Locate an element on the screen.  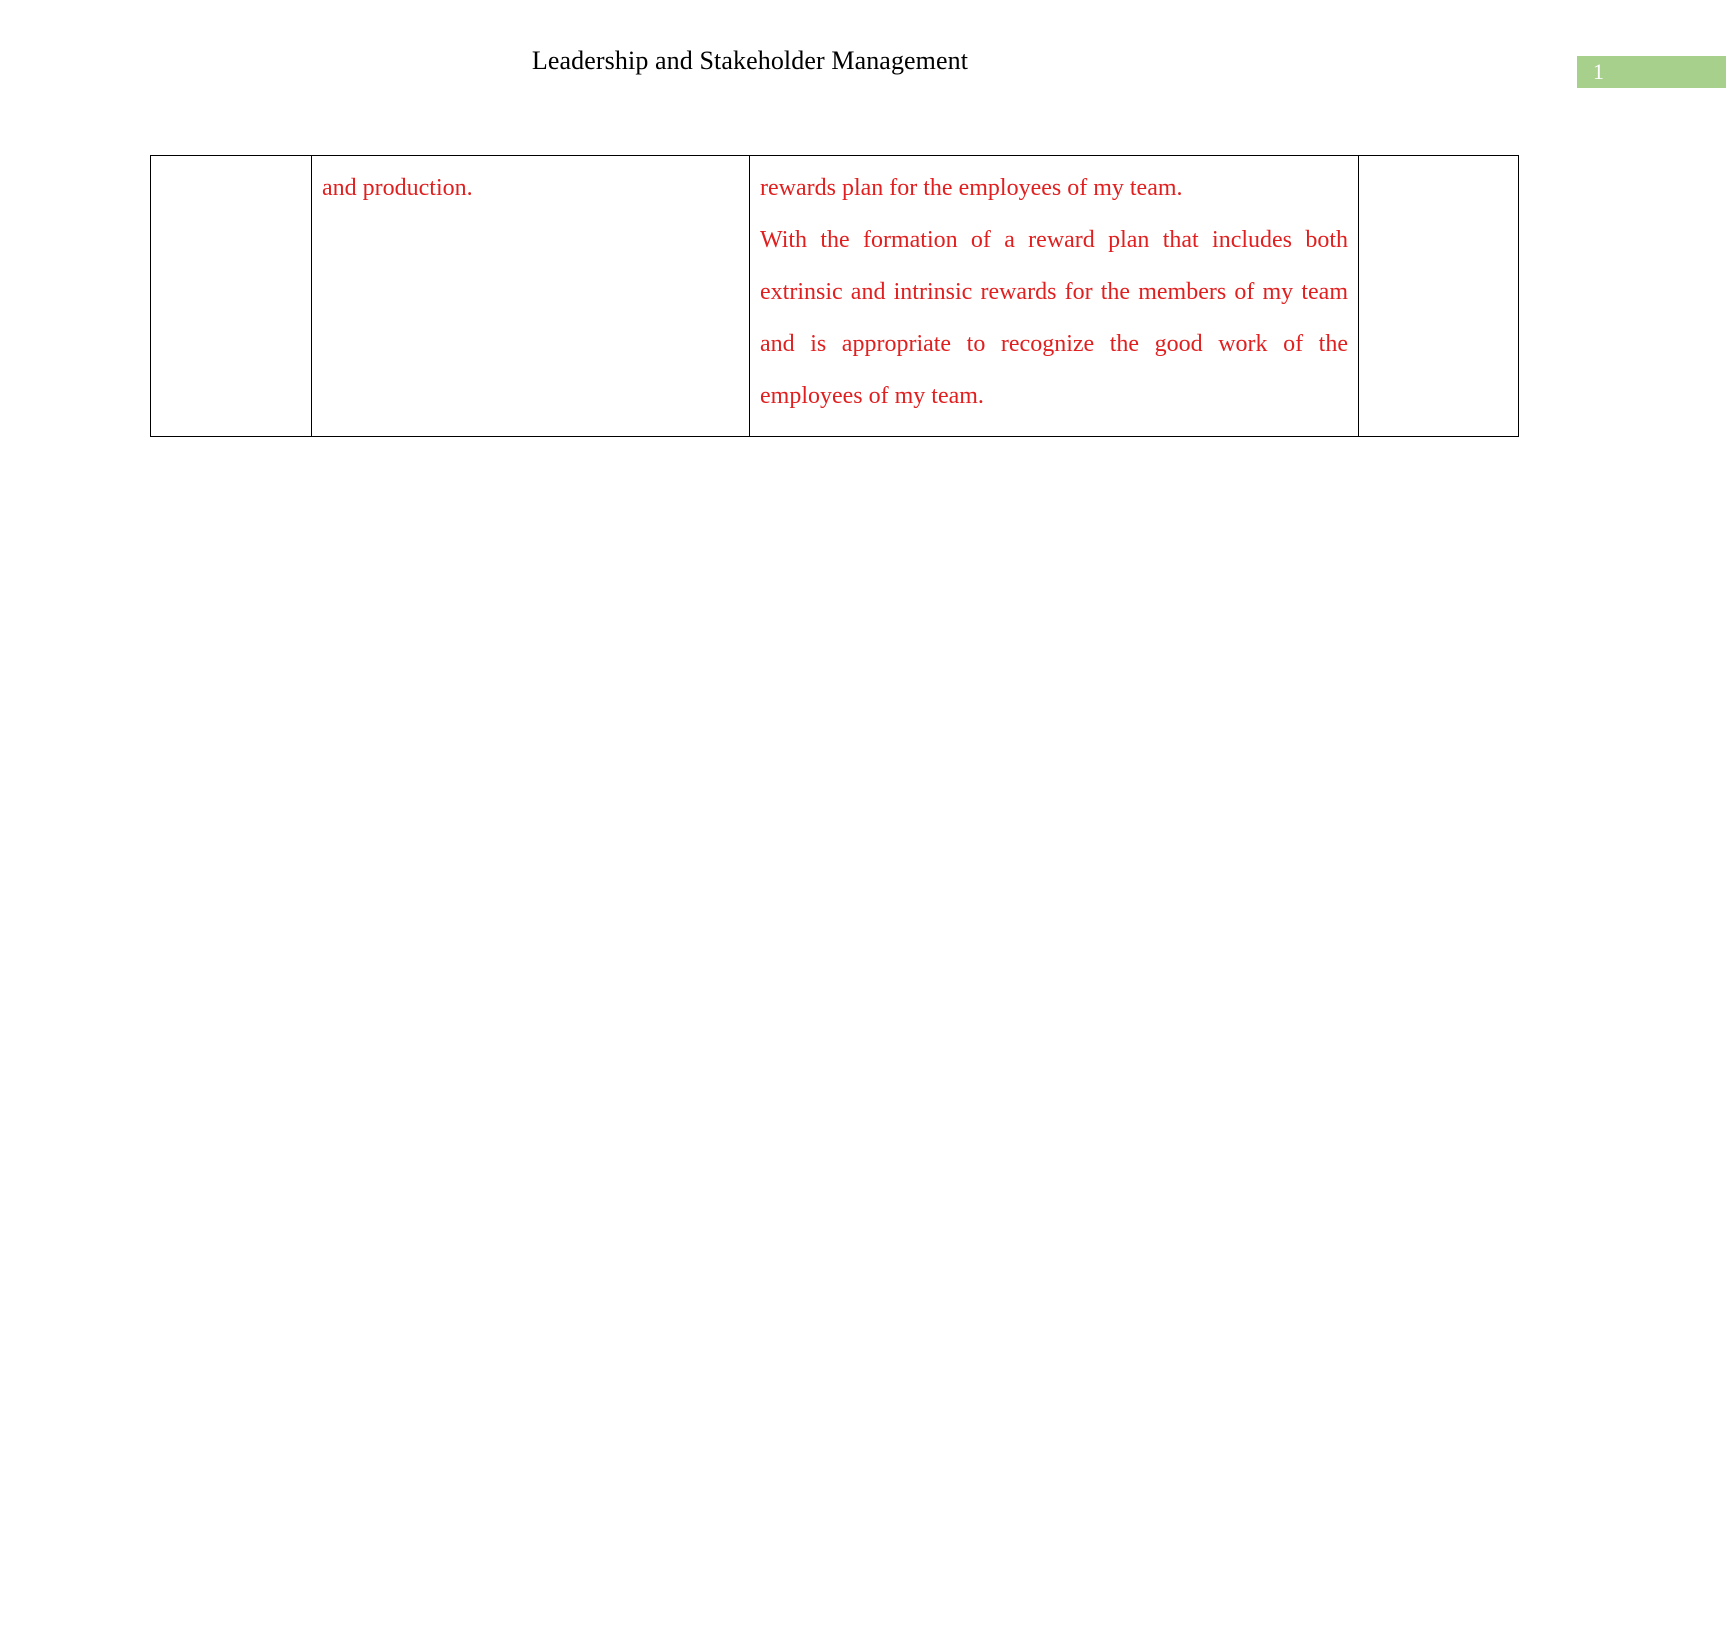
cell-col2-paragraph: and production. is located at coordinates (397, 188).